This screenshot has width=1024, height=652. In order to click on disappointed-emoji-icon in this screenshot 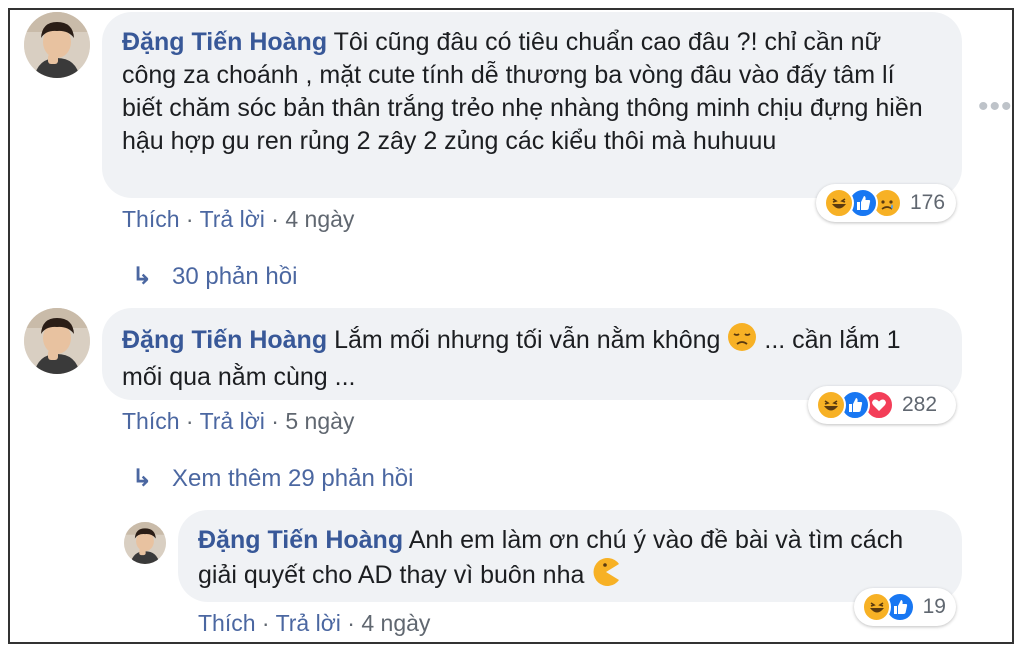, I will do `click(742, 341)`.